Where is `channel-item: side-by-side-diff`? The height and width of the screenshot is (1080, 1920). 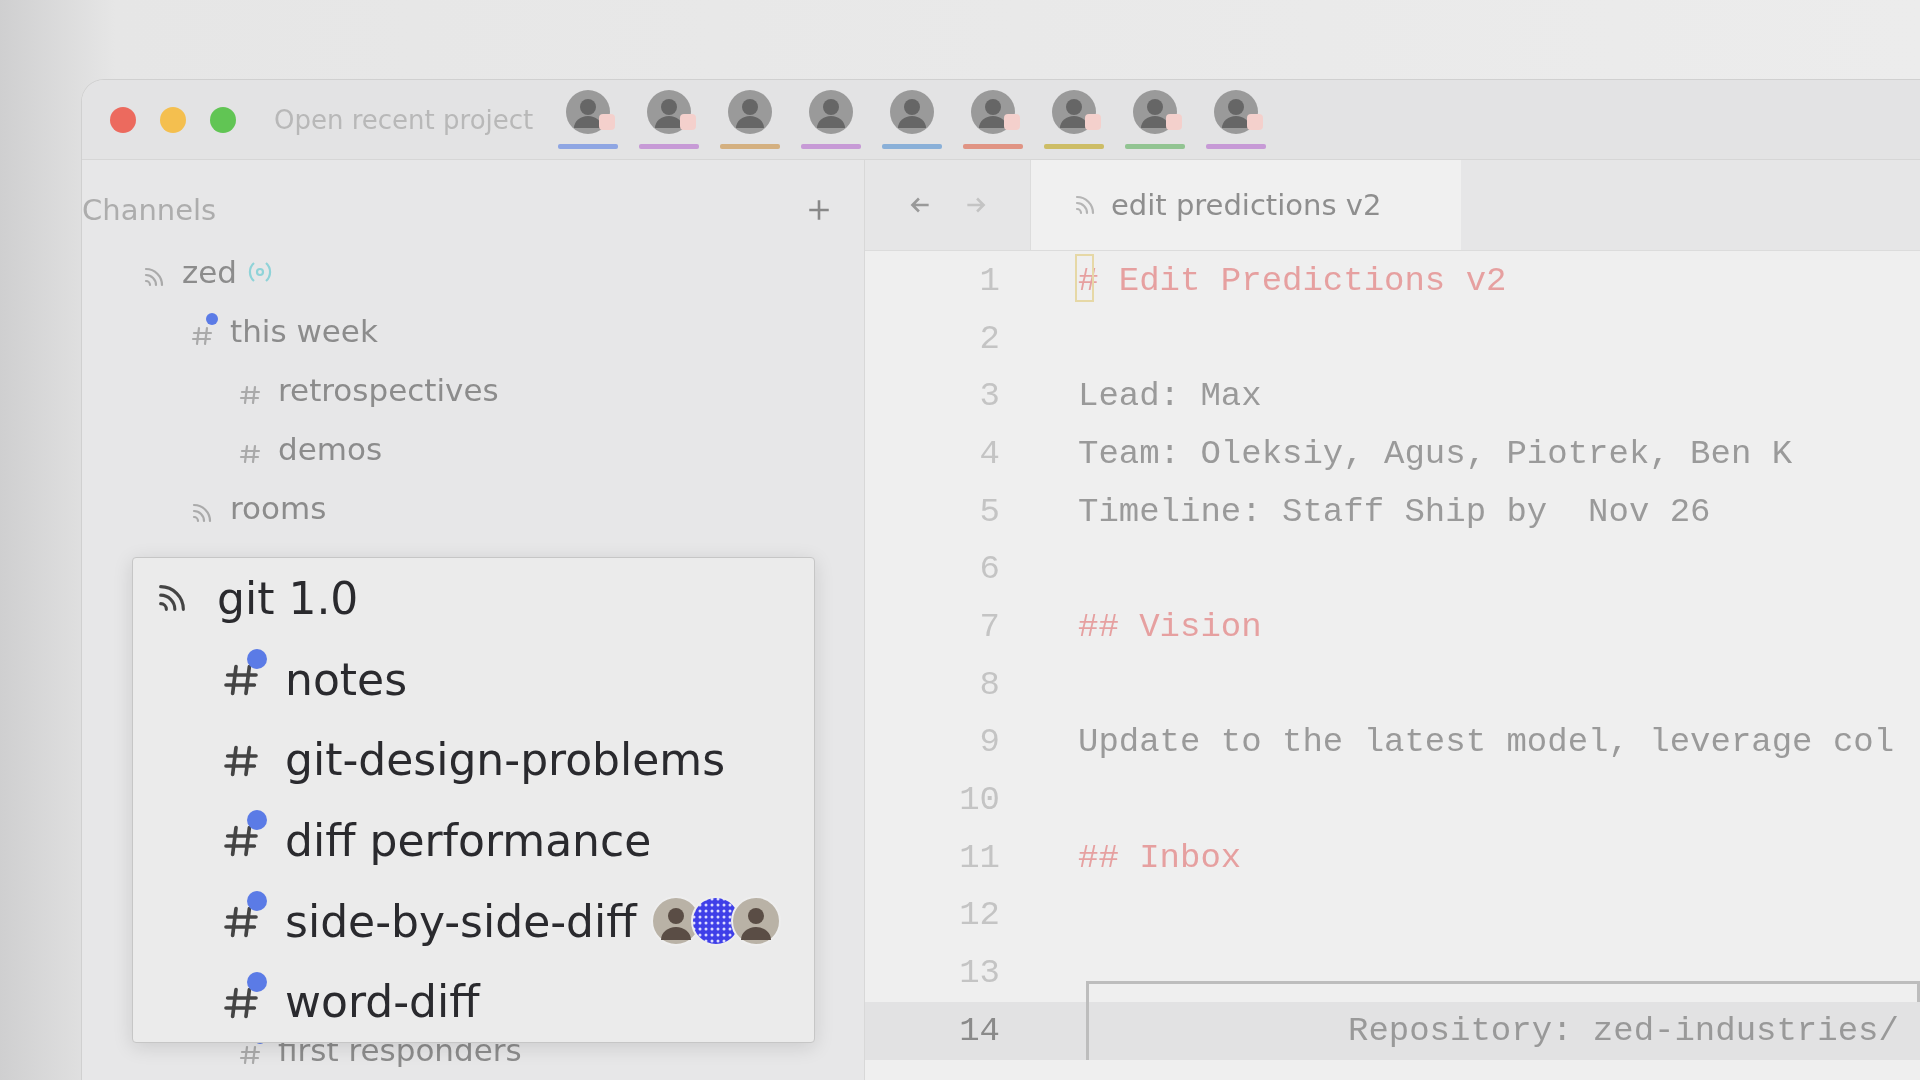
channel-item: side-by-side-diff is located at coordinates (429, 921).